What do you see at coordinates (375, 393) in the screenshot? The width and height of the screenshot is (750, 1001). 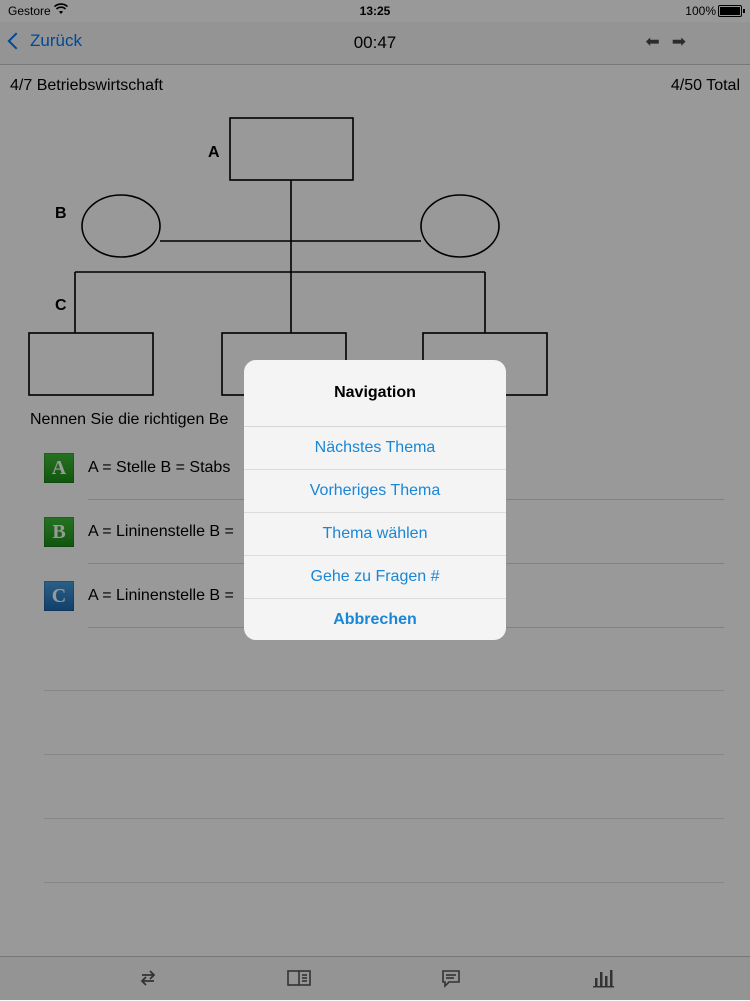 I see `dialog-title: Navigation` at bounding box center [375, 393].